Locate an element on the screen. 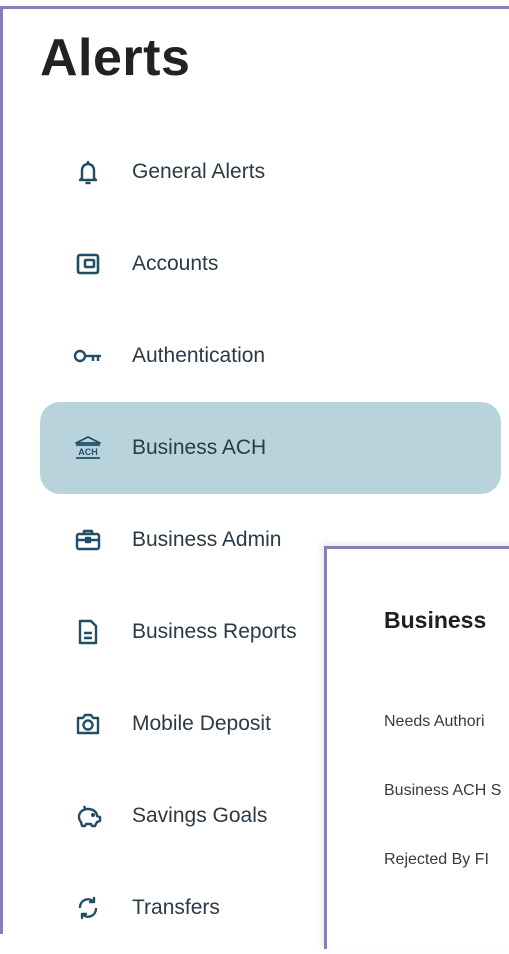  nav-item-label: Accounts is located at coordinates (175, 263).